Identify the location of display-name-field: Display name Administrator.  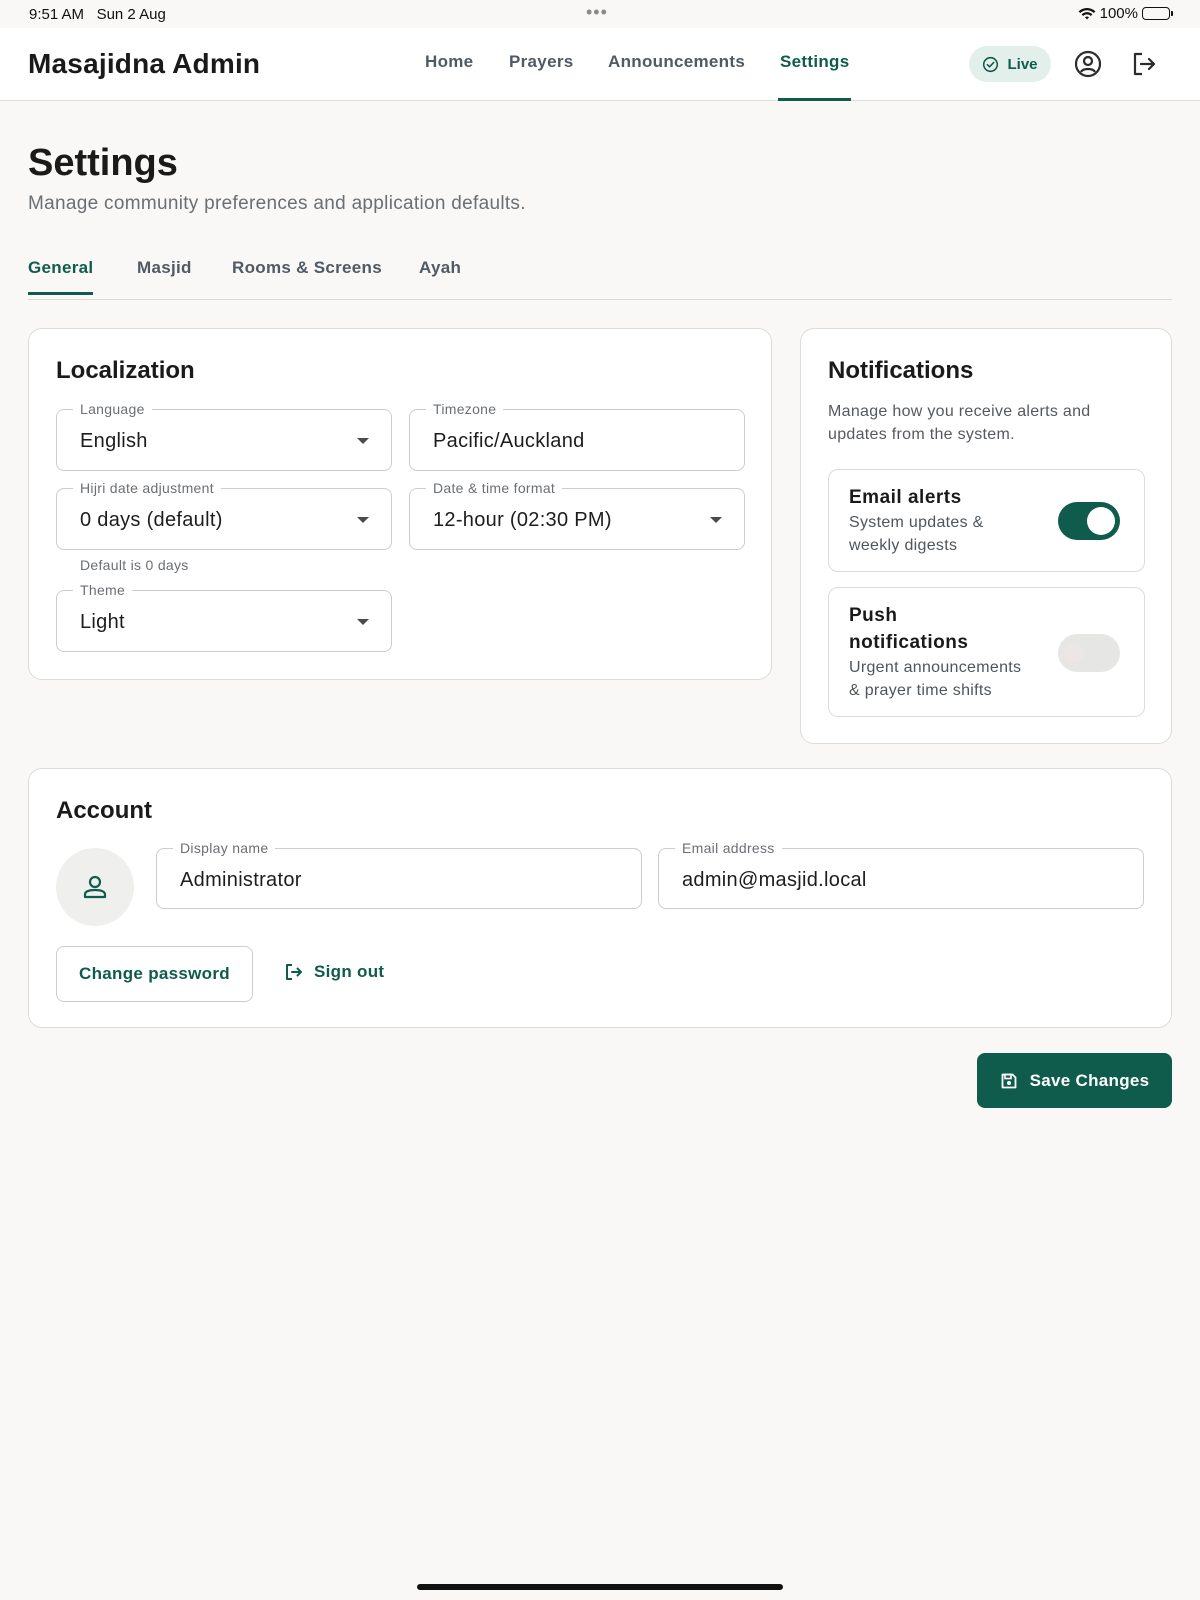
(399, 874).